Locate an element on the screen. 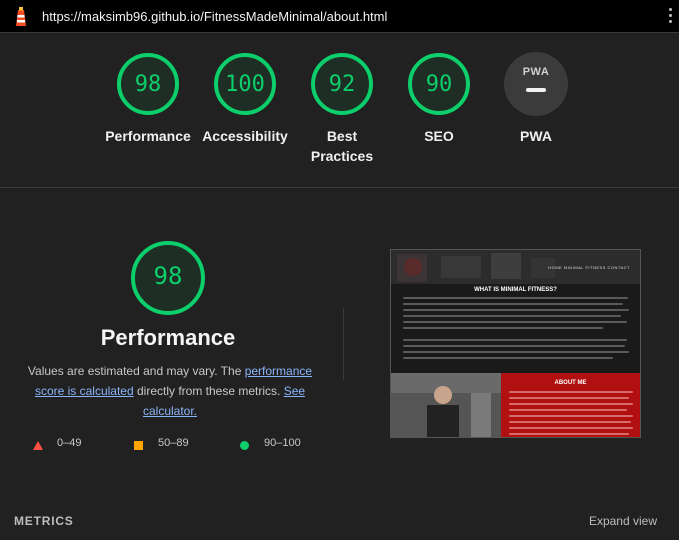 The image size is (679, 540). legend-range: 50–89 is located at coordinates (173, 443).